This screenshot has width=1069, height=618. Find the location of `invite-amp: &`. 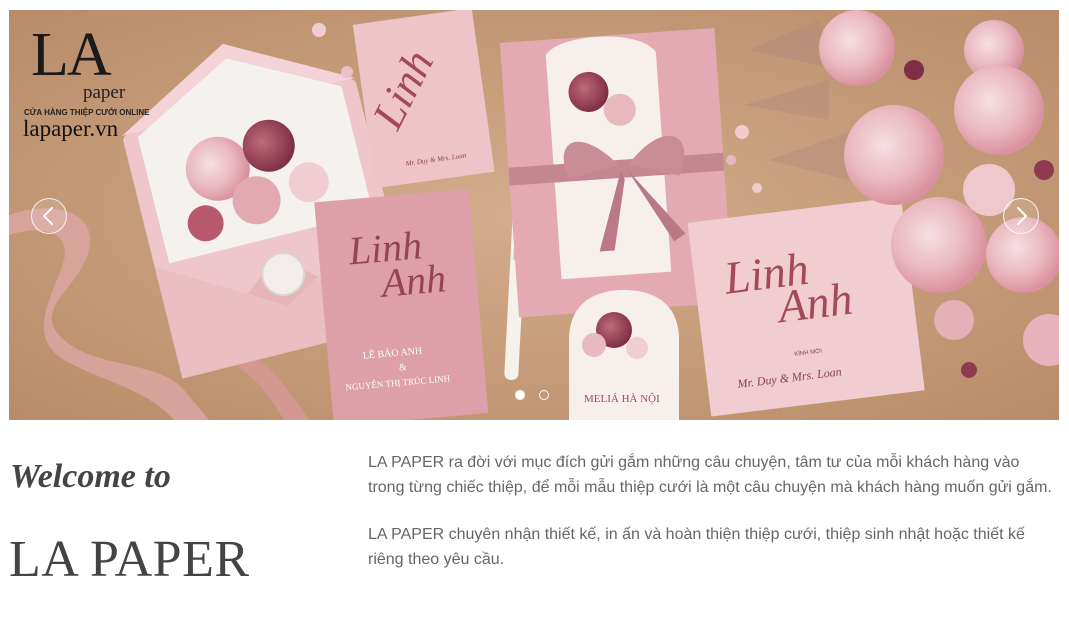

invite-amp: & is located at coordinates (403, 368).